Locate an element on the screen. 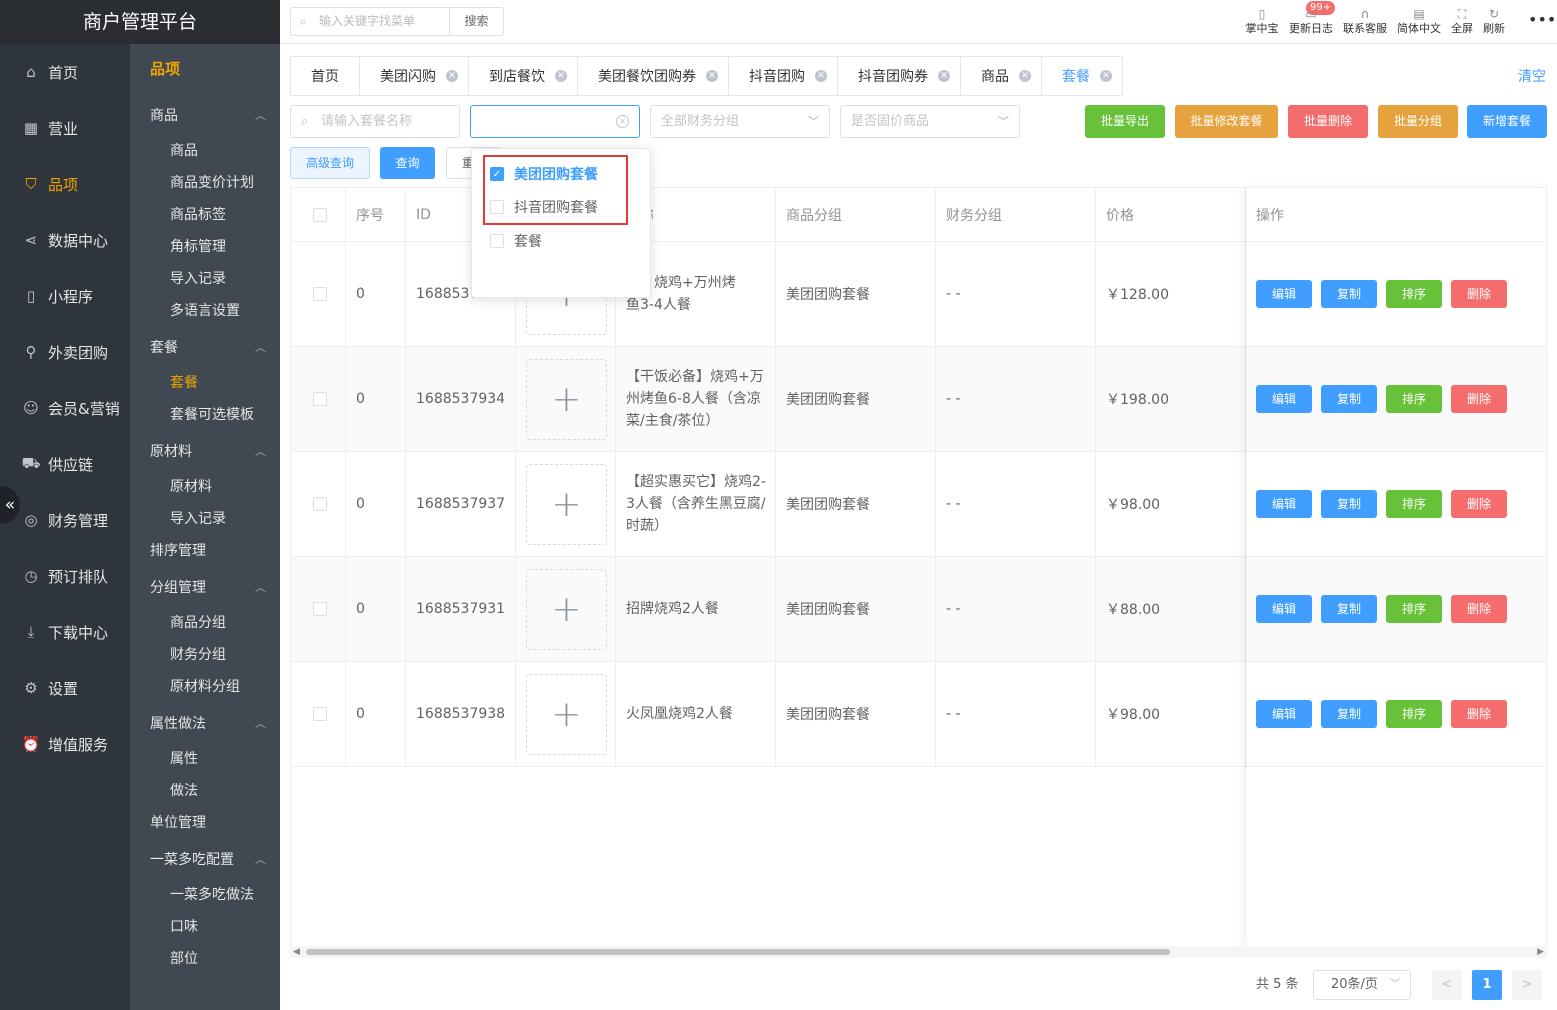 The width and height of the screenshot is (1557, 1010). package-type-select: ✕ is located at coordinates (555, 121).